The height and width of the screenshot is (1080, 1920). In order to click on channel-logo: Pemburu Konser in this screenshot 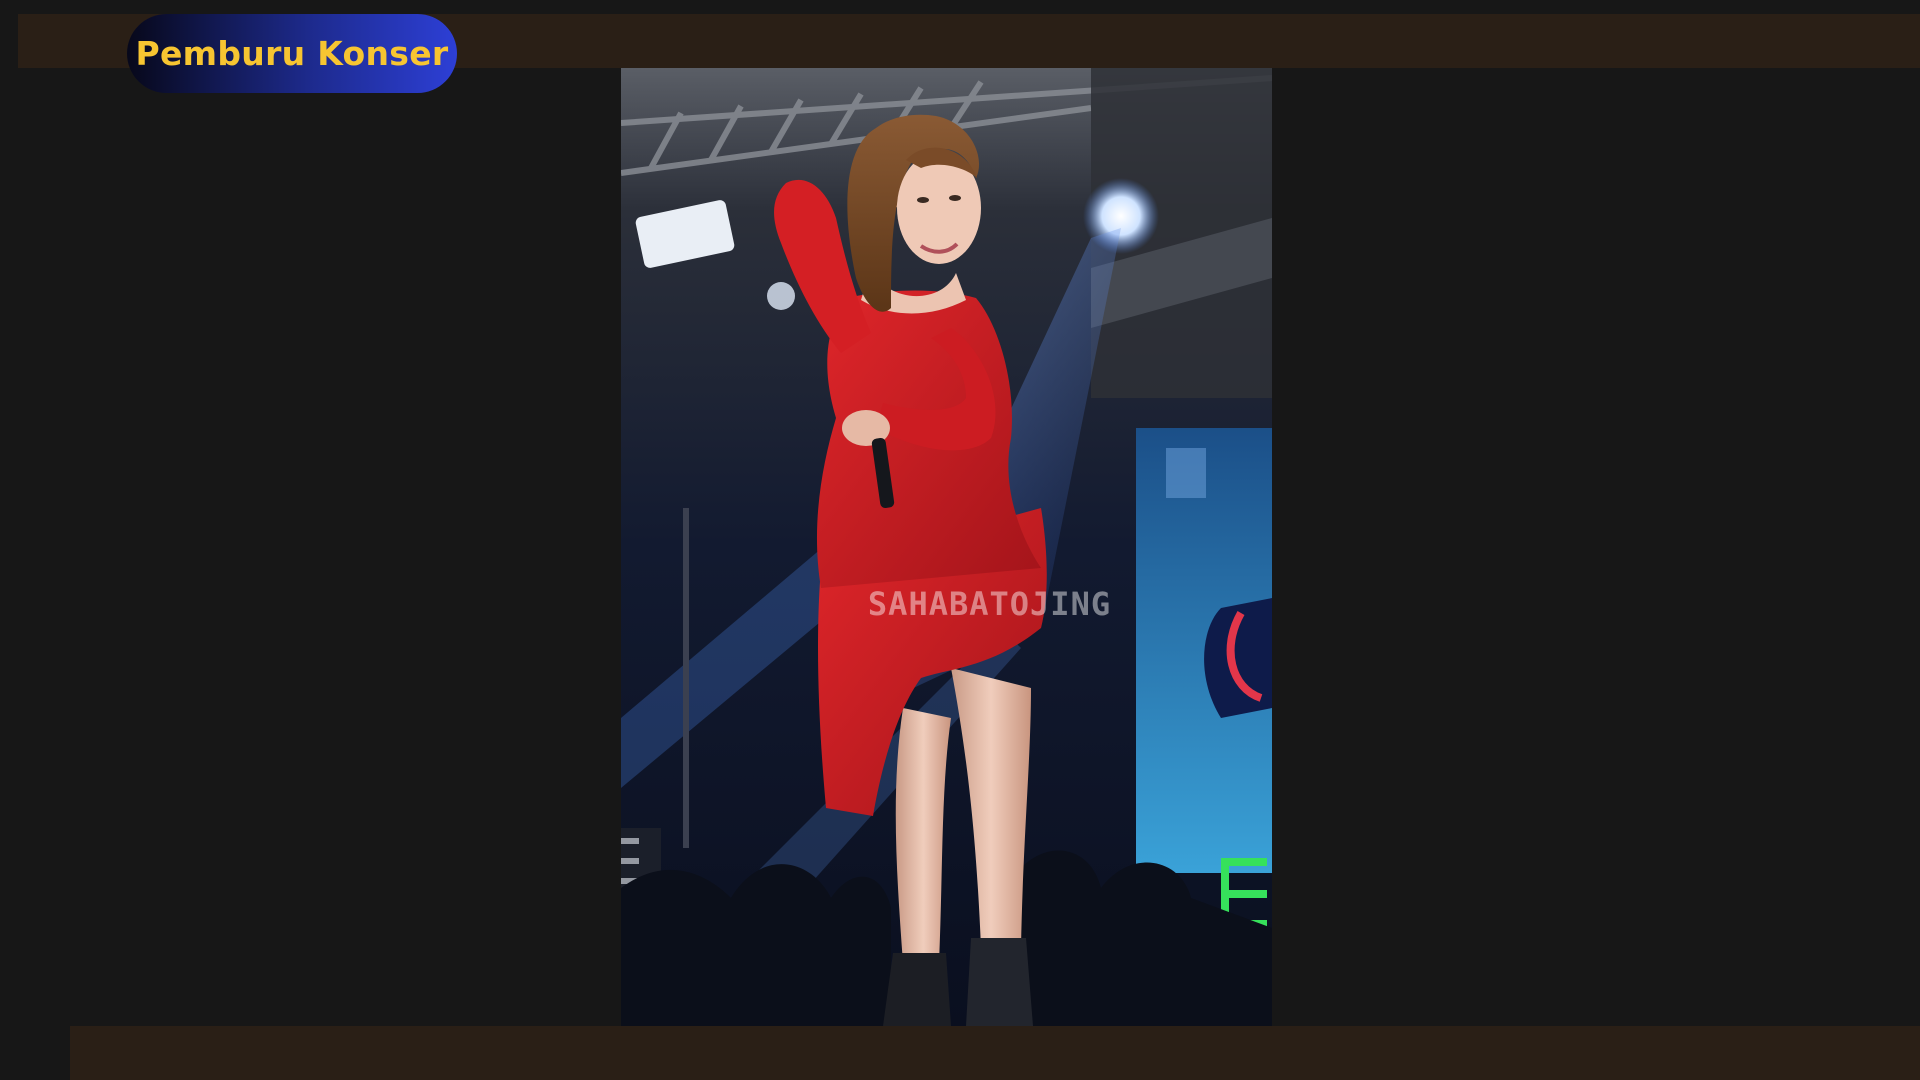, I will do `click(292, 53)`.